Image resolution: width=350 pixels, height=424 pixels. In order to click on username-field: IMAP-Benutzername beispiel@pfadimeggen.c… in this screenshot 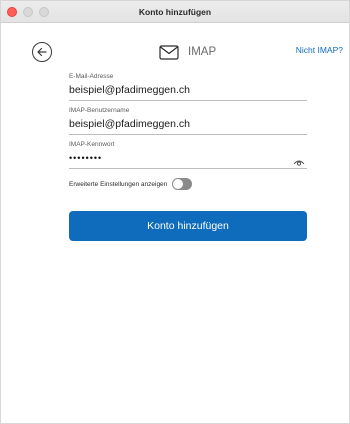, I will do `click(188, 121)`.